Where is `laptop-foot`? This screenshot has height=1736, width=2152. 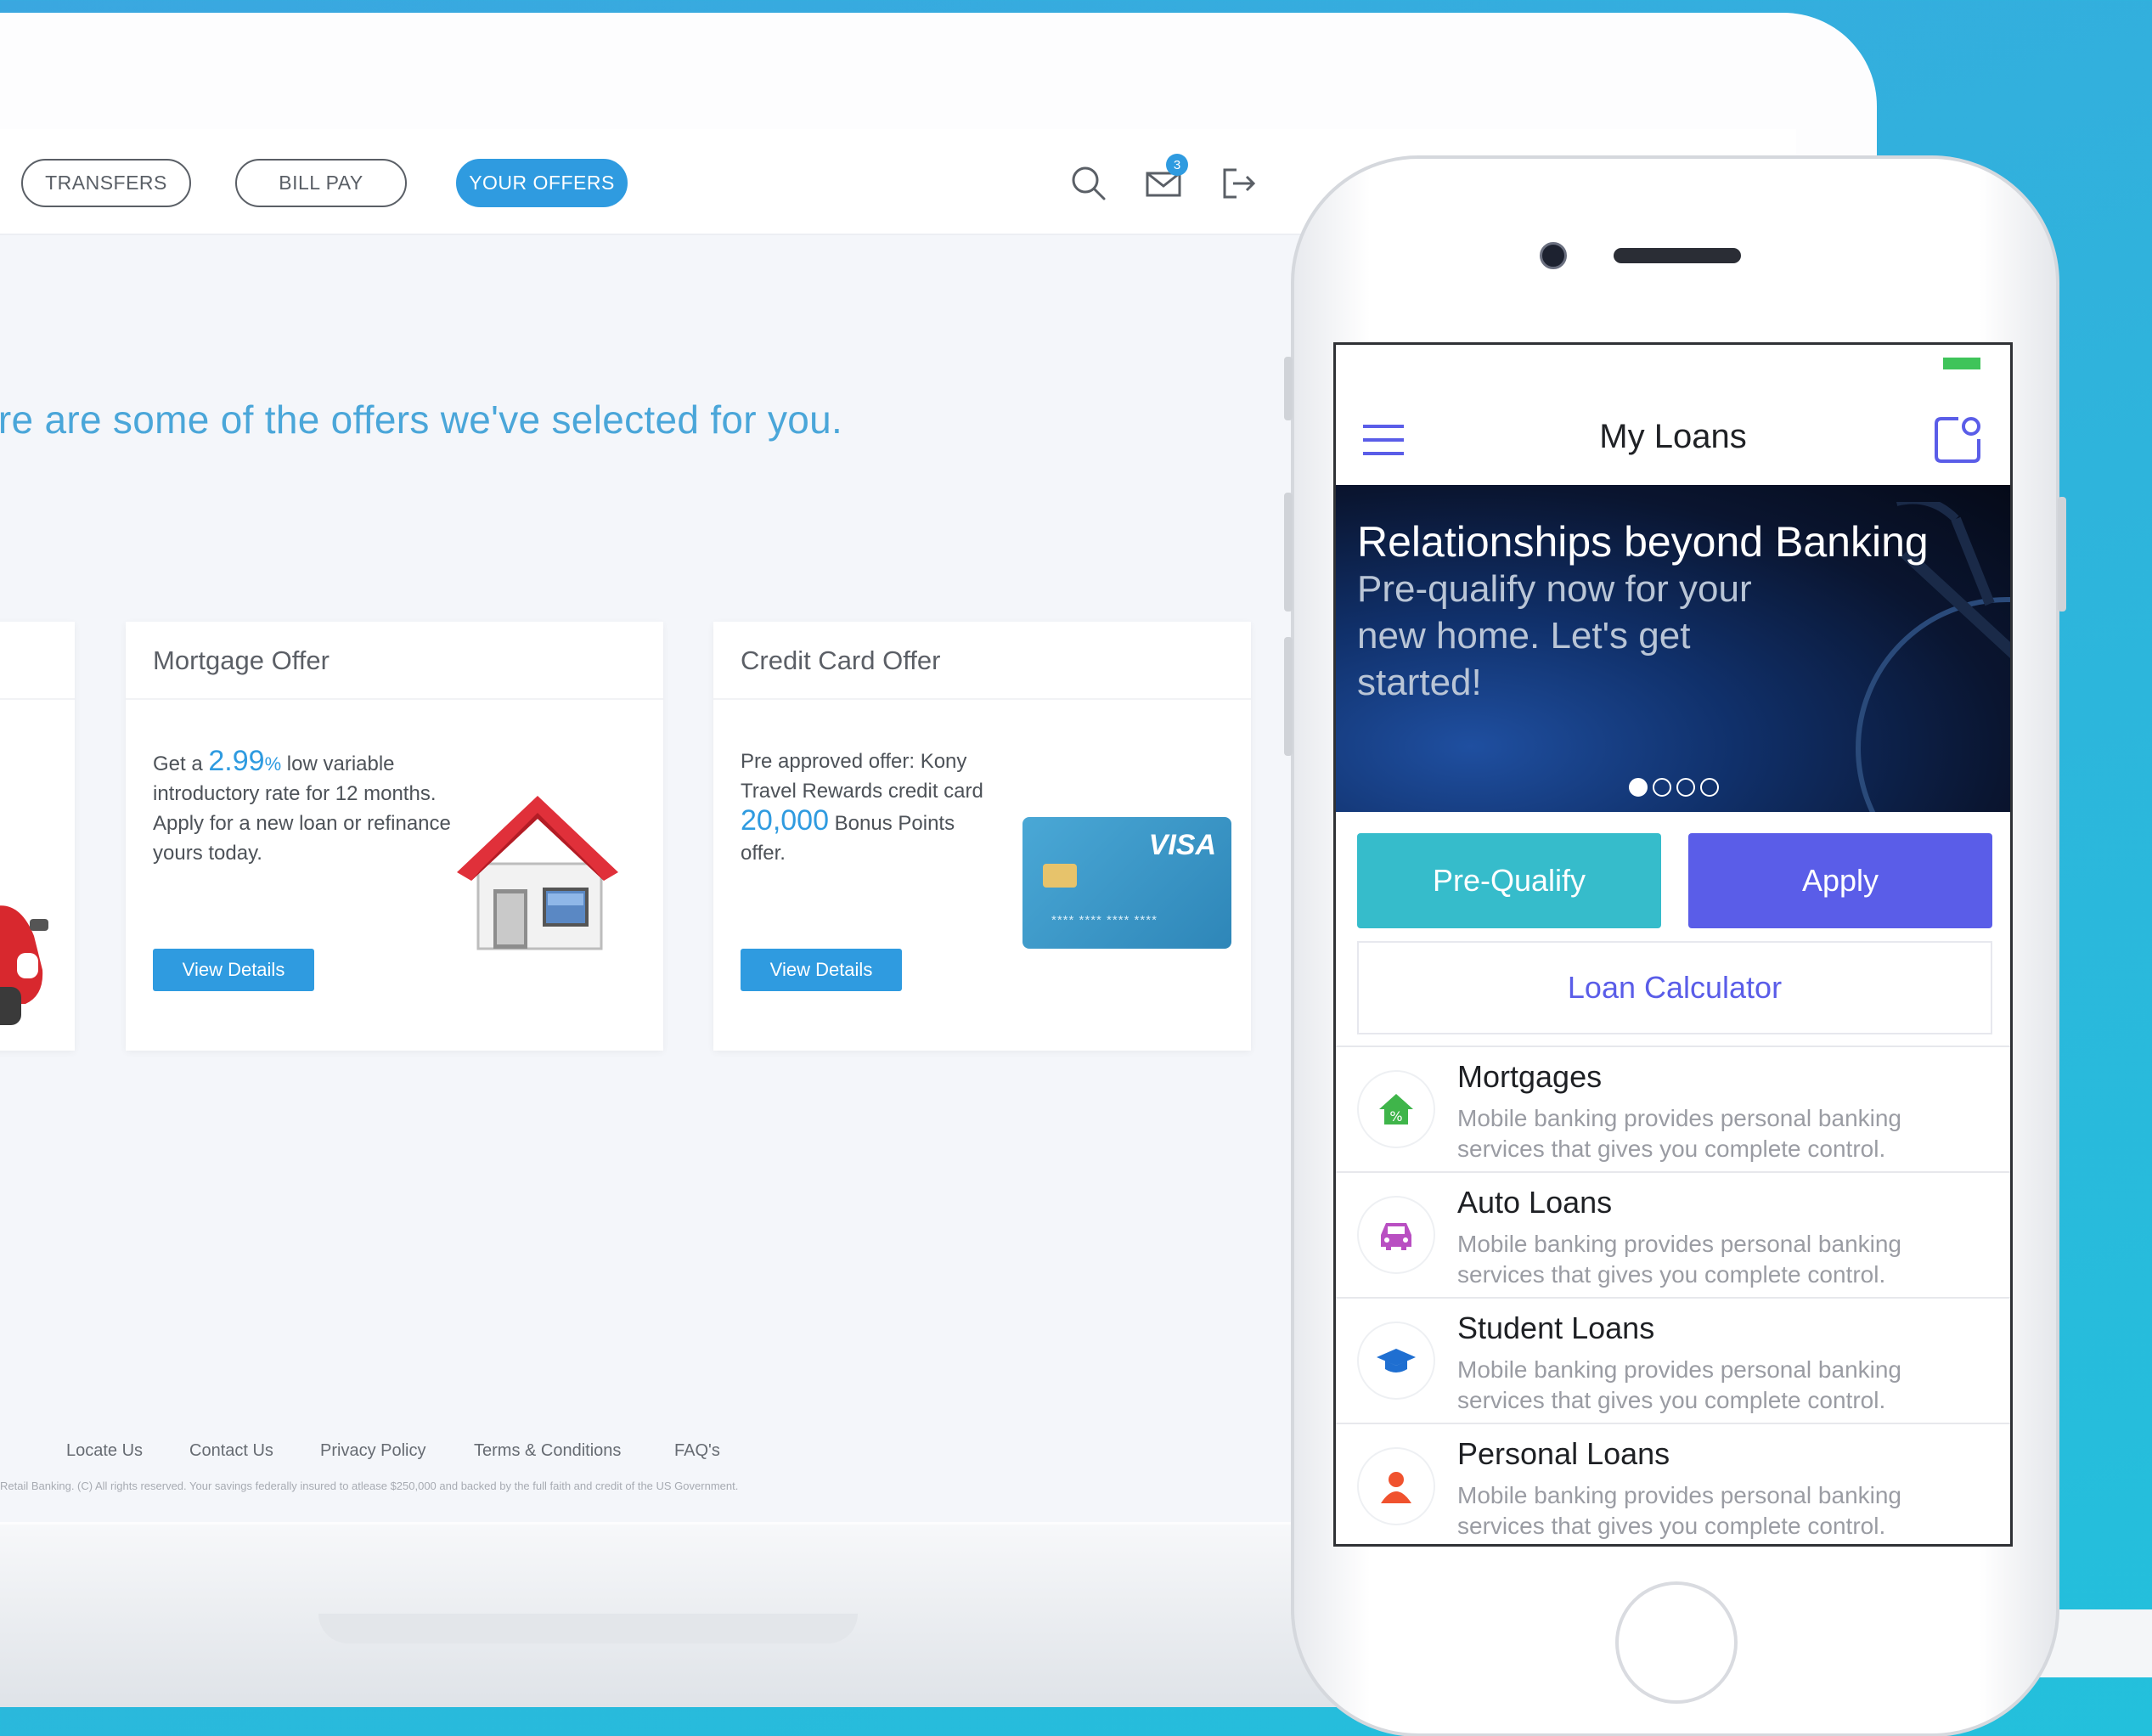 laptop-foot is located at coordinates (588, 1628).